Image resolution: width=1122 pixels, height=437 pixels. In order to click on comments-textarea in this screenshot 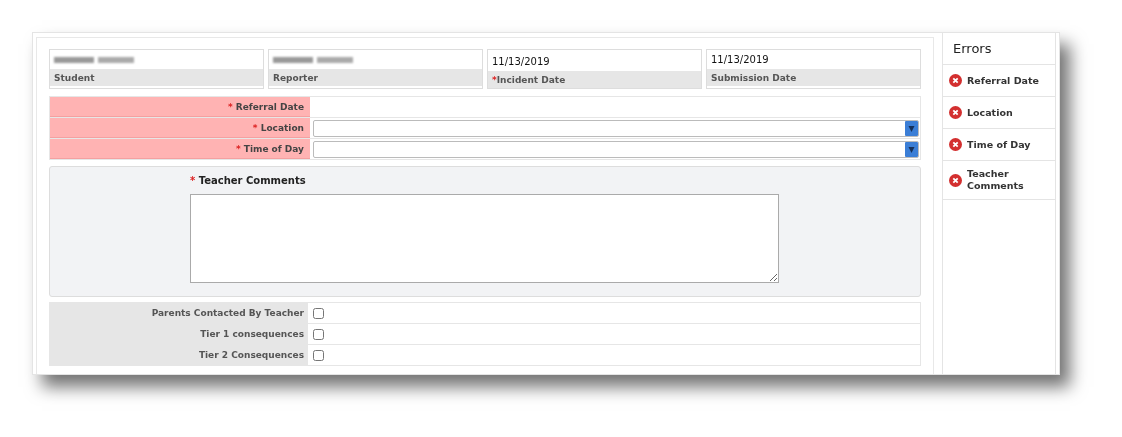, I will do `click(484, 238)`.